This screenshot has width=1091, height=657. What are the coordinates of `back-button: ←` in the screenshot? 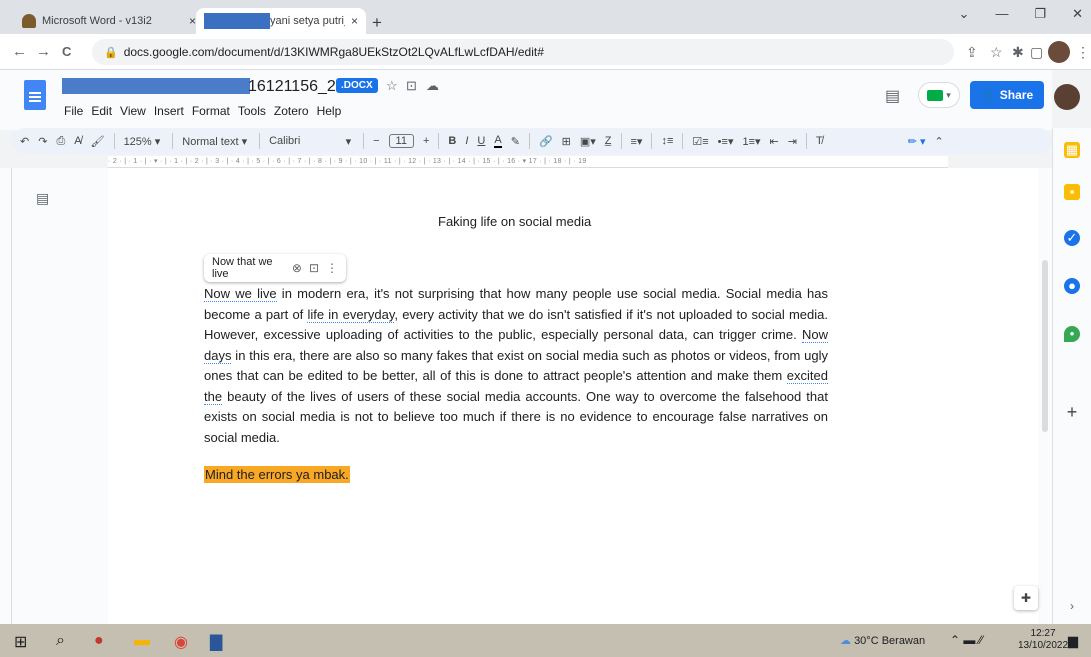 It's located at (19, 51).